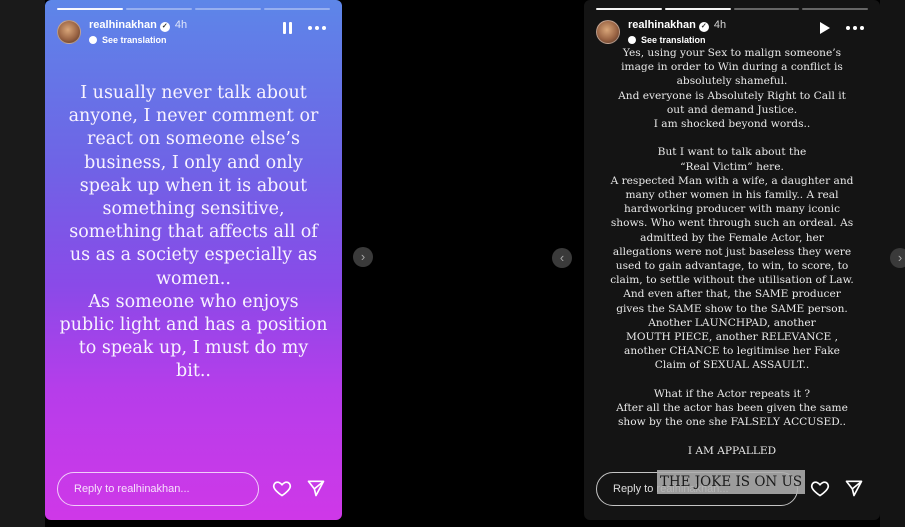  What do you see at coordinates (444, 263) in the screenshot?
I see `background-gap` at bounding box center [444, 263].